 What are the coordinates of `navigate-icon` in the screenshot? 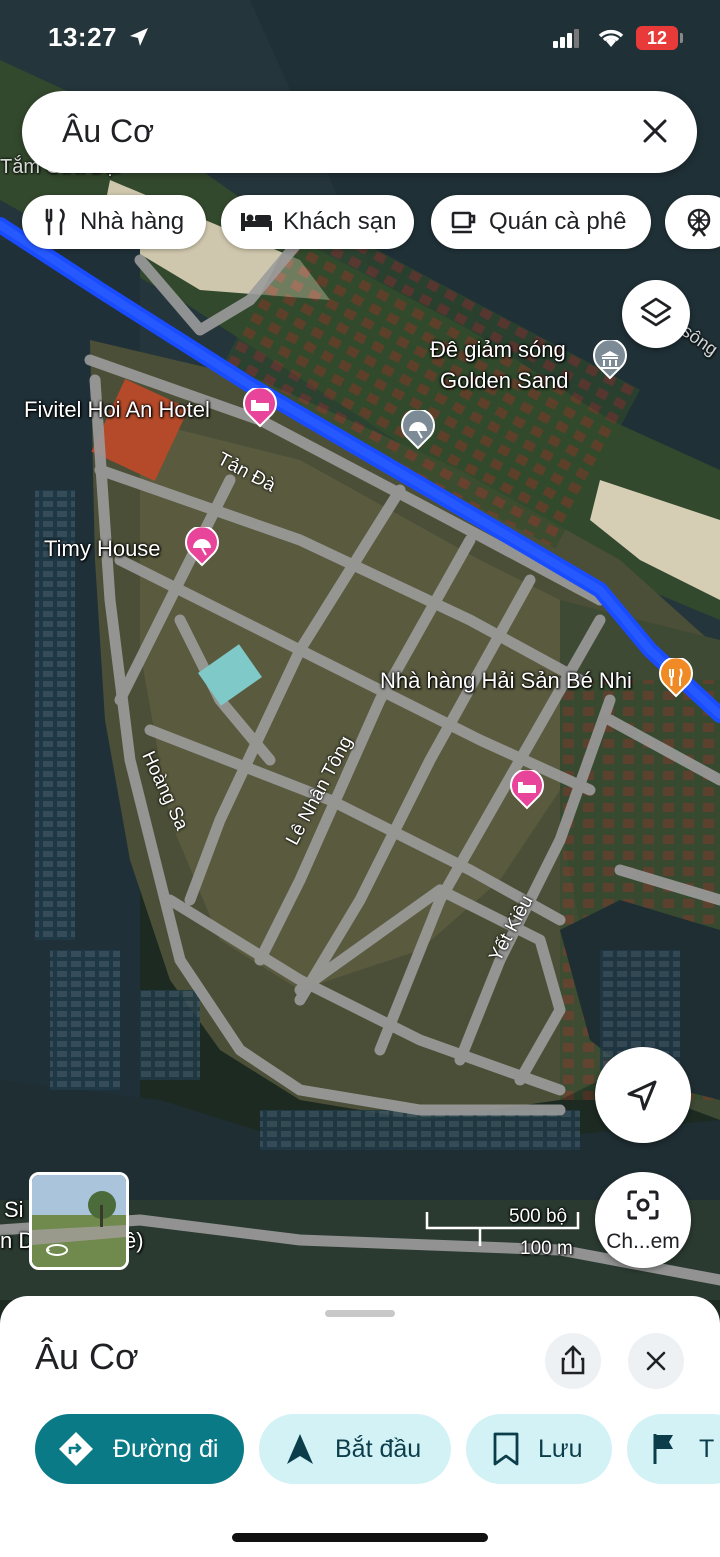 It's located at (300, 1449).